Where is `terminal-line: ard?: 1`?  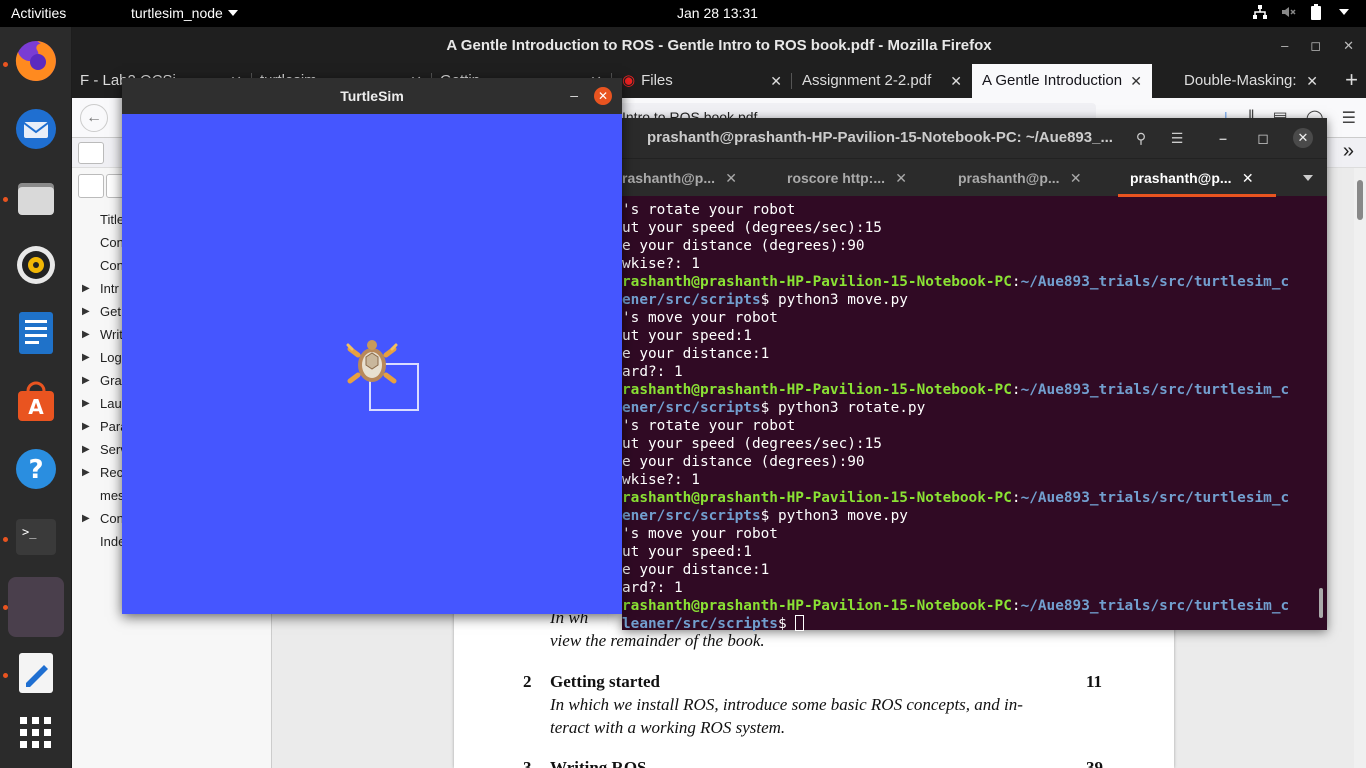
terminal-line: ard?: 1 is located at coordinates (652, 588).